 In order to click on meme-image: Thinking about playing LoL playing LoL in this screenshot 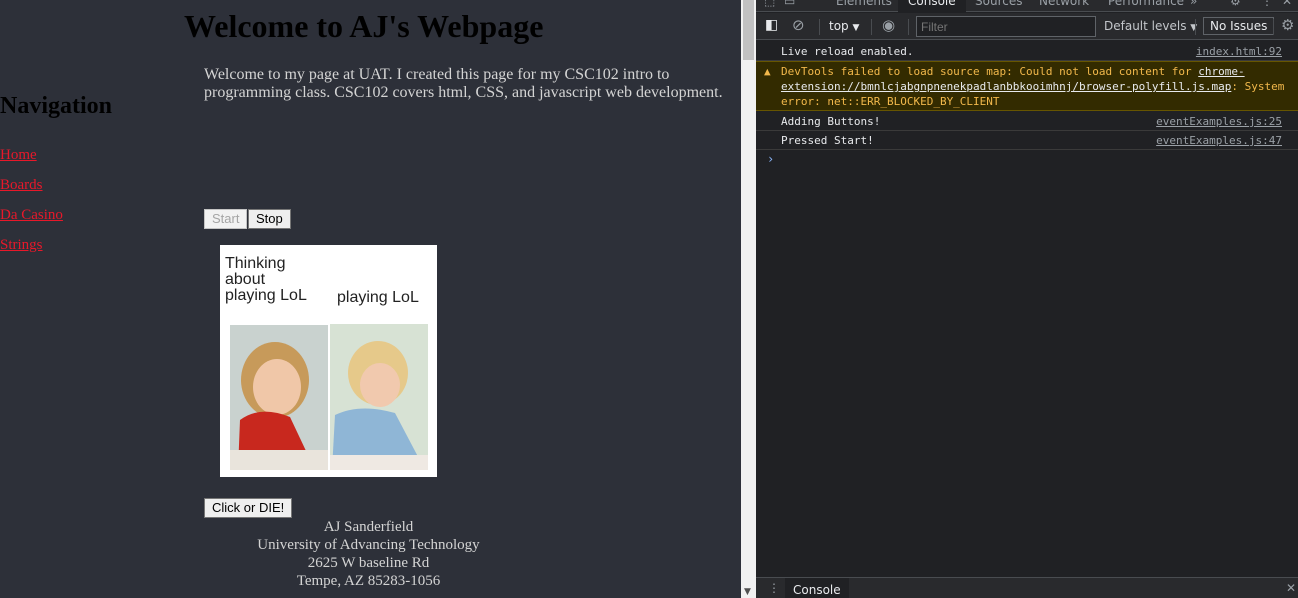, I will do `click(328, 361)`.